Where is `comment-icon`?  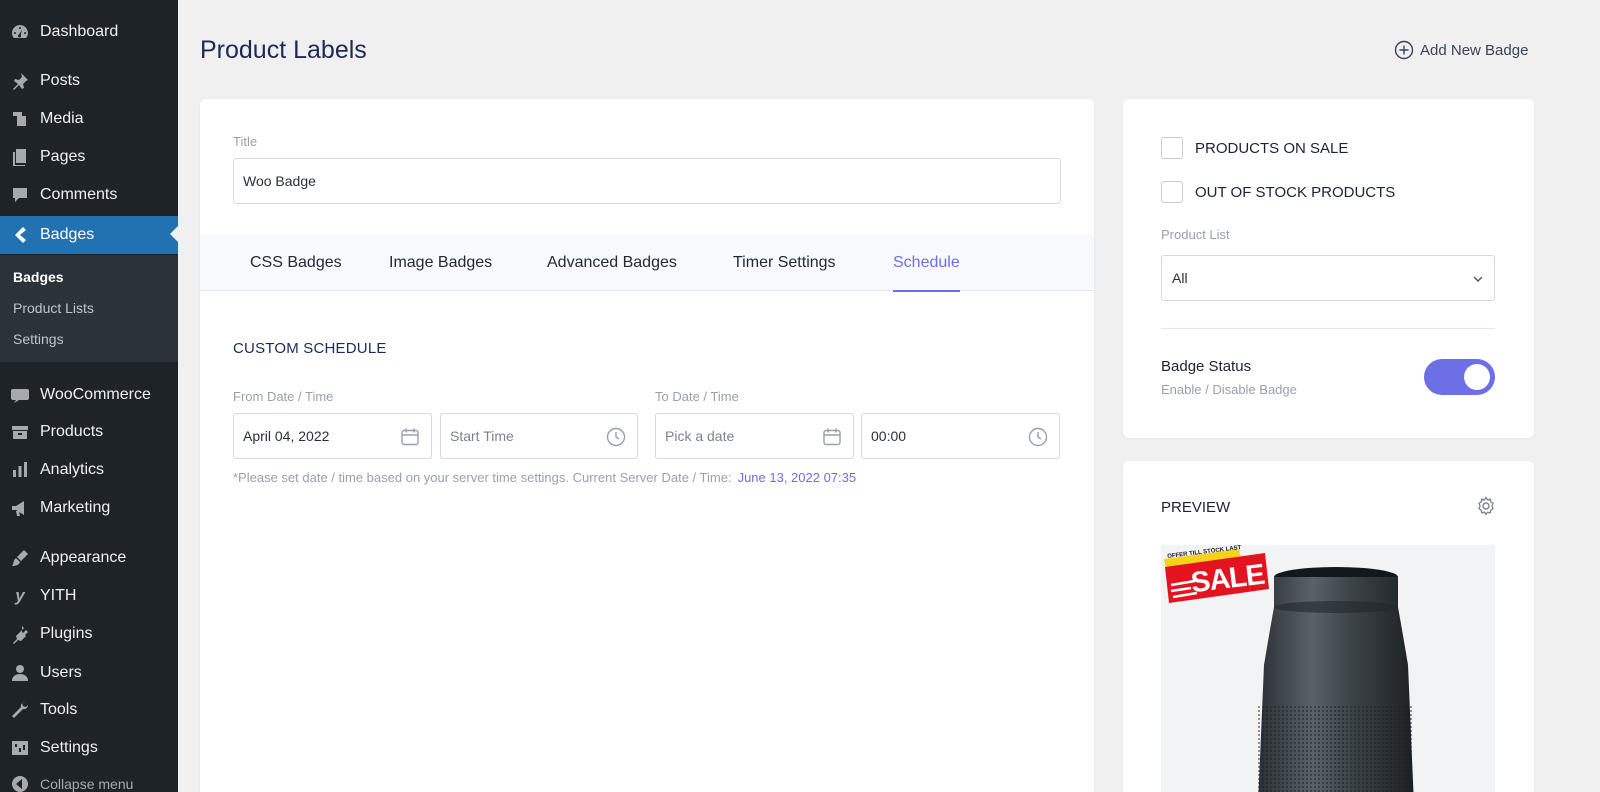 comment-icon is located at coordinates (20, 195).